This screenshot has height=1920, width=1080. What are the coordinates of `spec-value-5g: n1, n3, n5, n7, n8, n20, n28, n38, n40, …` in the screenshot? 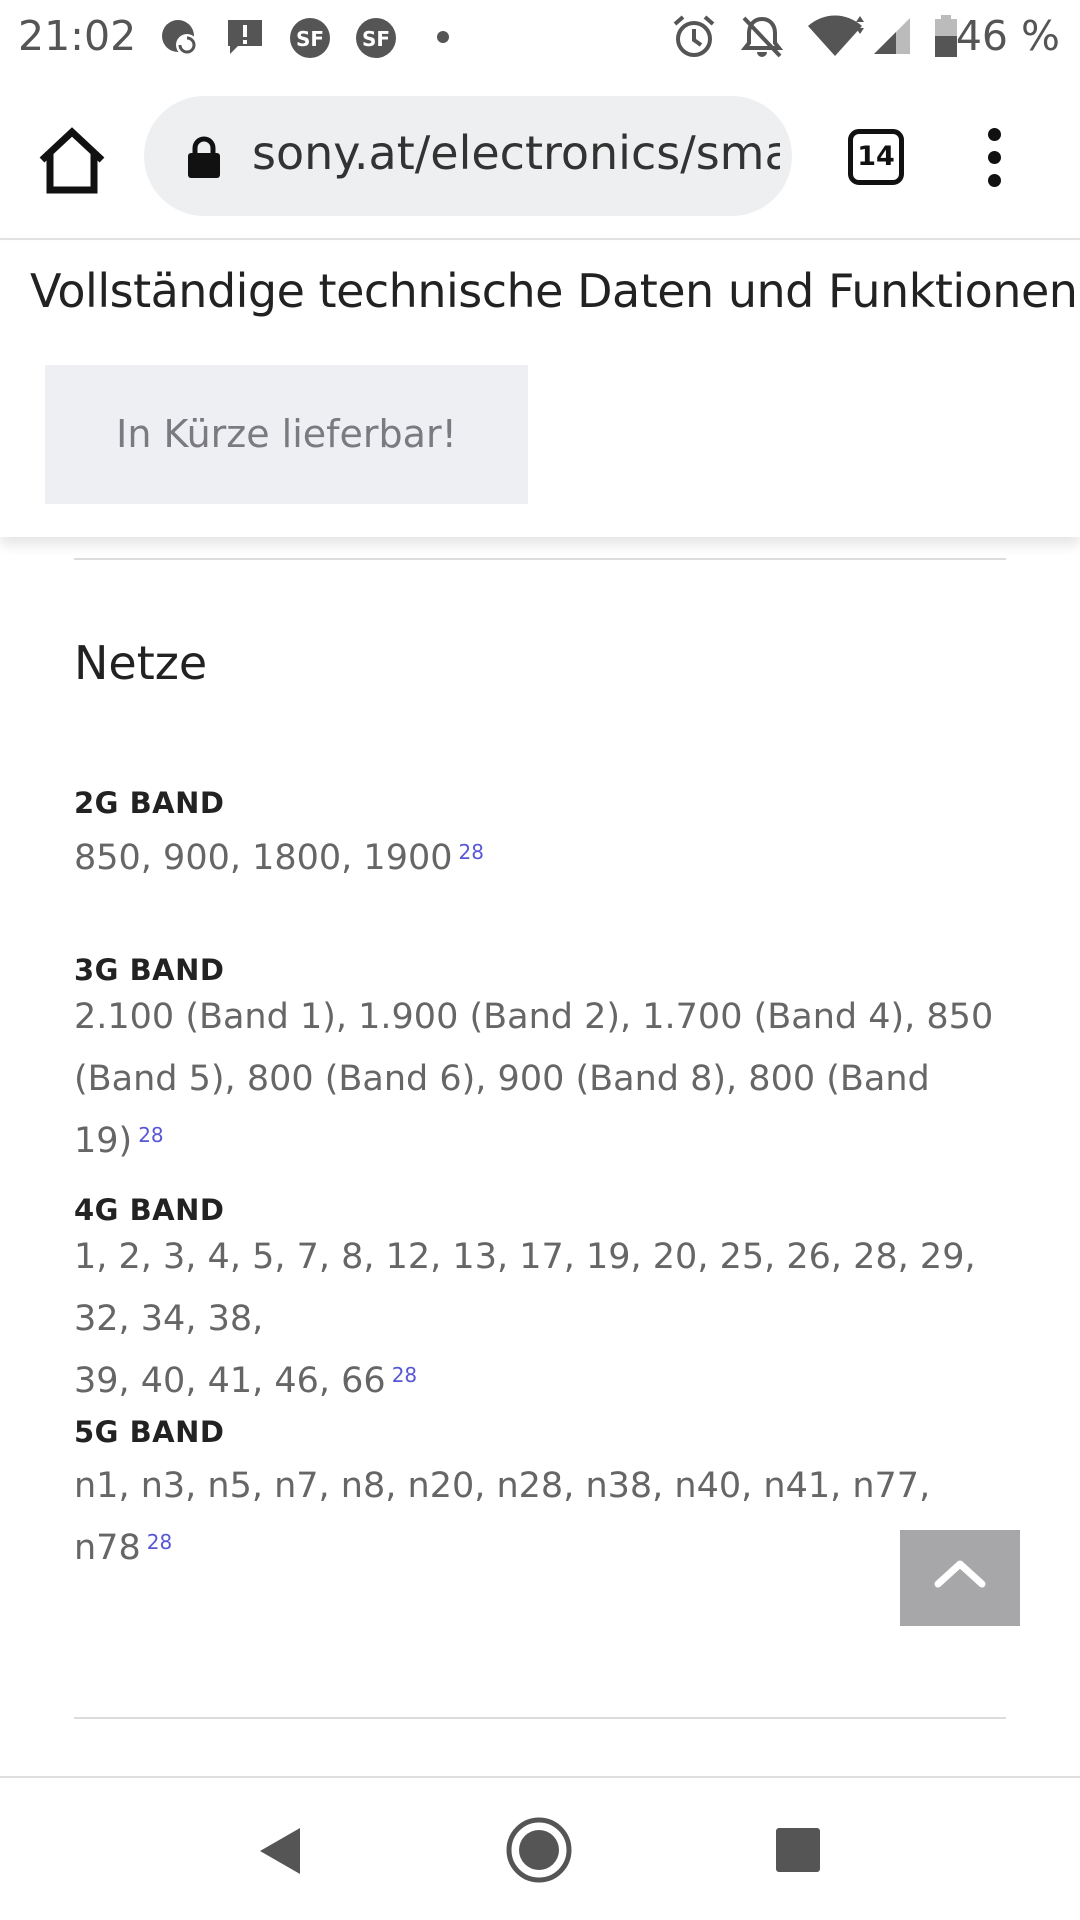 It's located at (544, 1517).